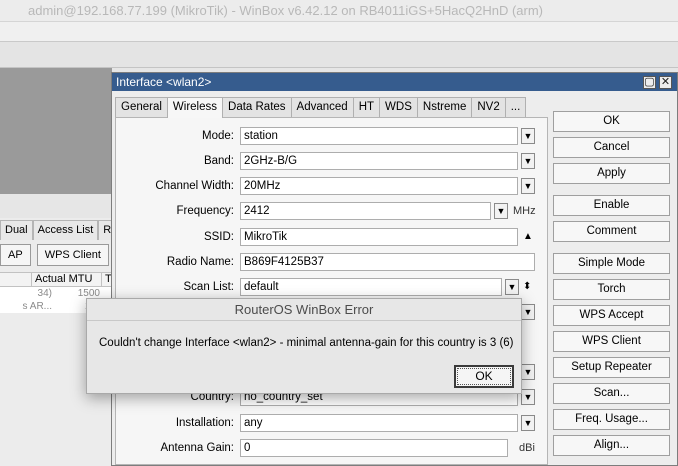 Image resolution: width=678 pixels, height=466 pixels. I want to click on antenna-gain-row: Antenna Gain: 0 dBi, so click(332, 448).